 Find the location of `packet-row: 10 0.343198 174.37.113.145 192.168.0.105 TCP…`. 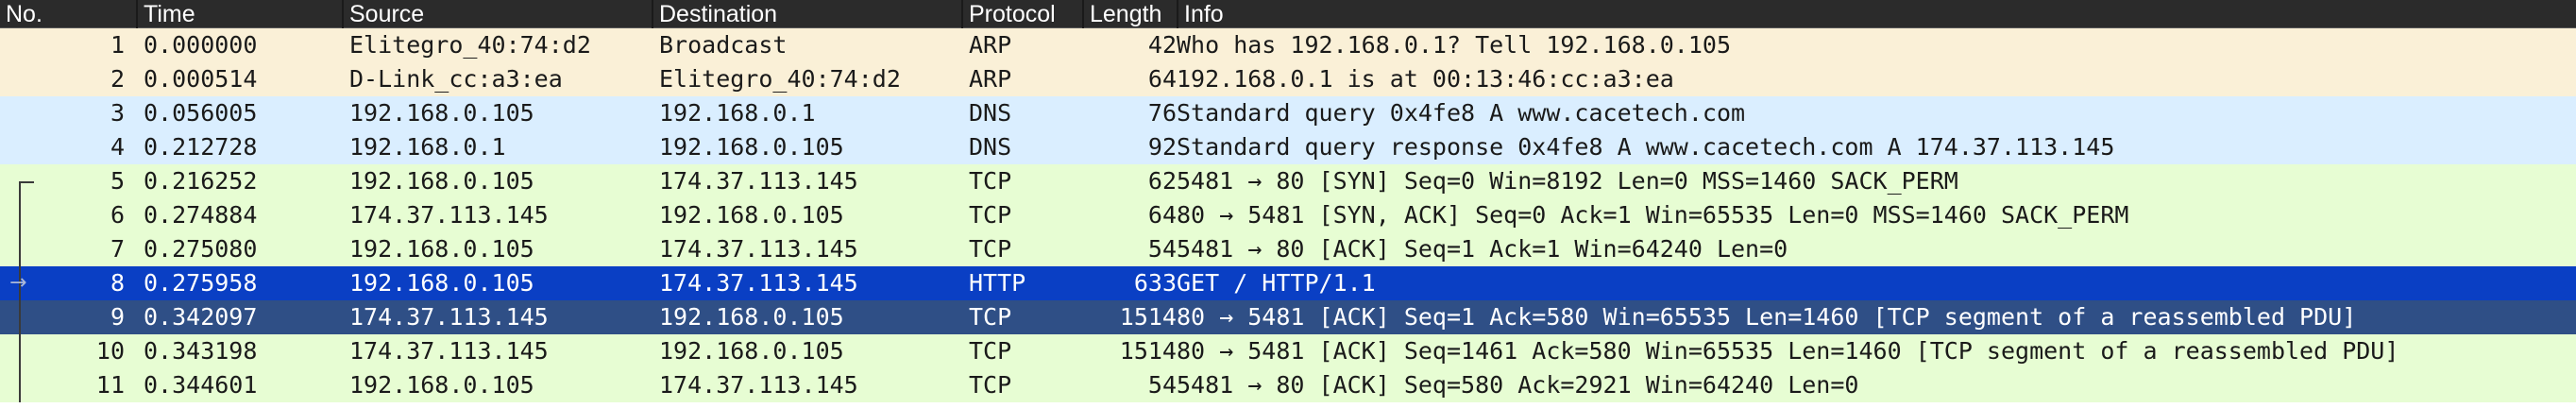

packet-row: 10 0.343198 174.37.113.145 192.168.0.105 TCP… is located at coordinates (1288, 351).